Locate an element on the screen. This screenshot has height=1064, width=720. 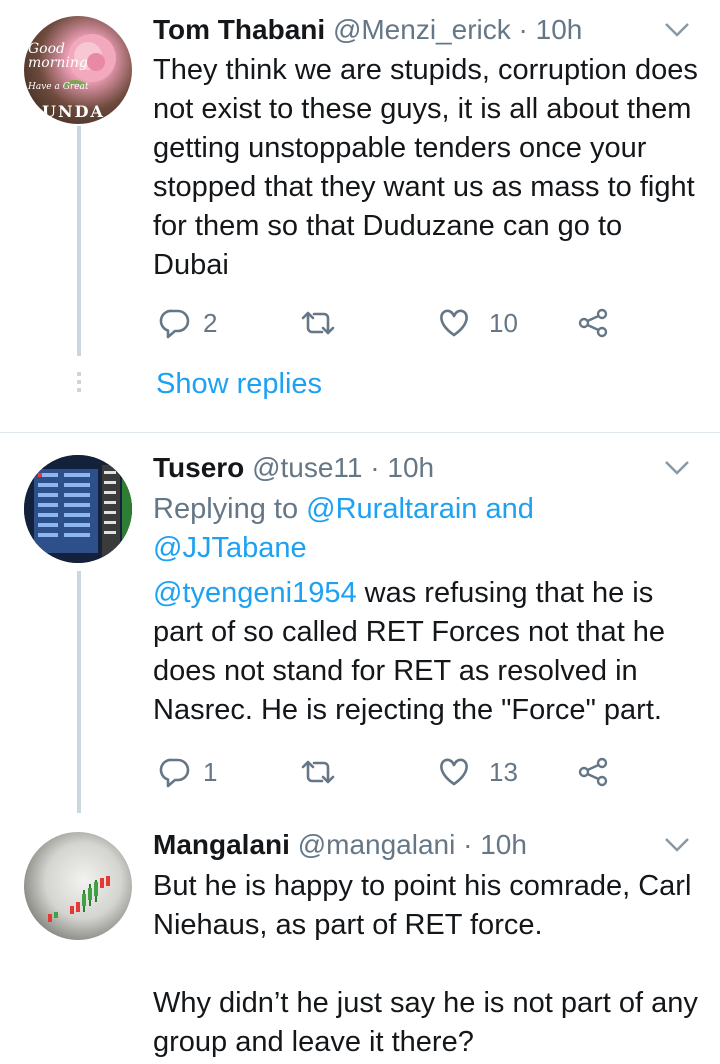
avatar: Good morning Have a Great UNDA is located at coordinates (78, 70).